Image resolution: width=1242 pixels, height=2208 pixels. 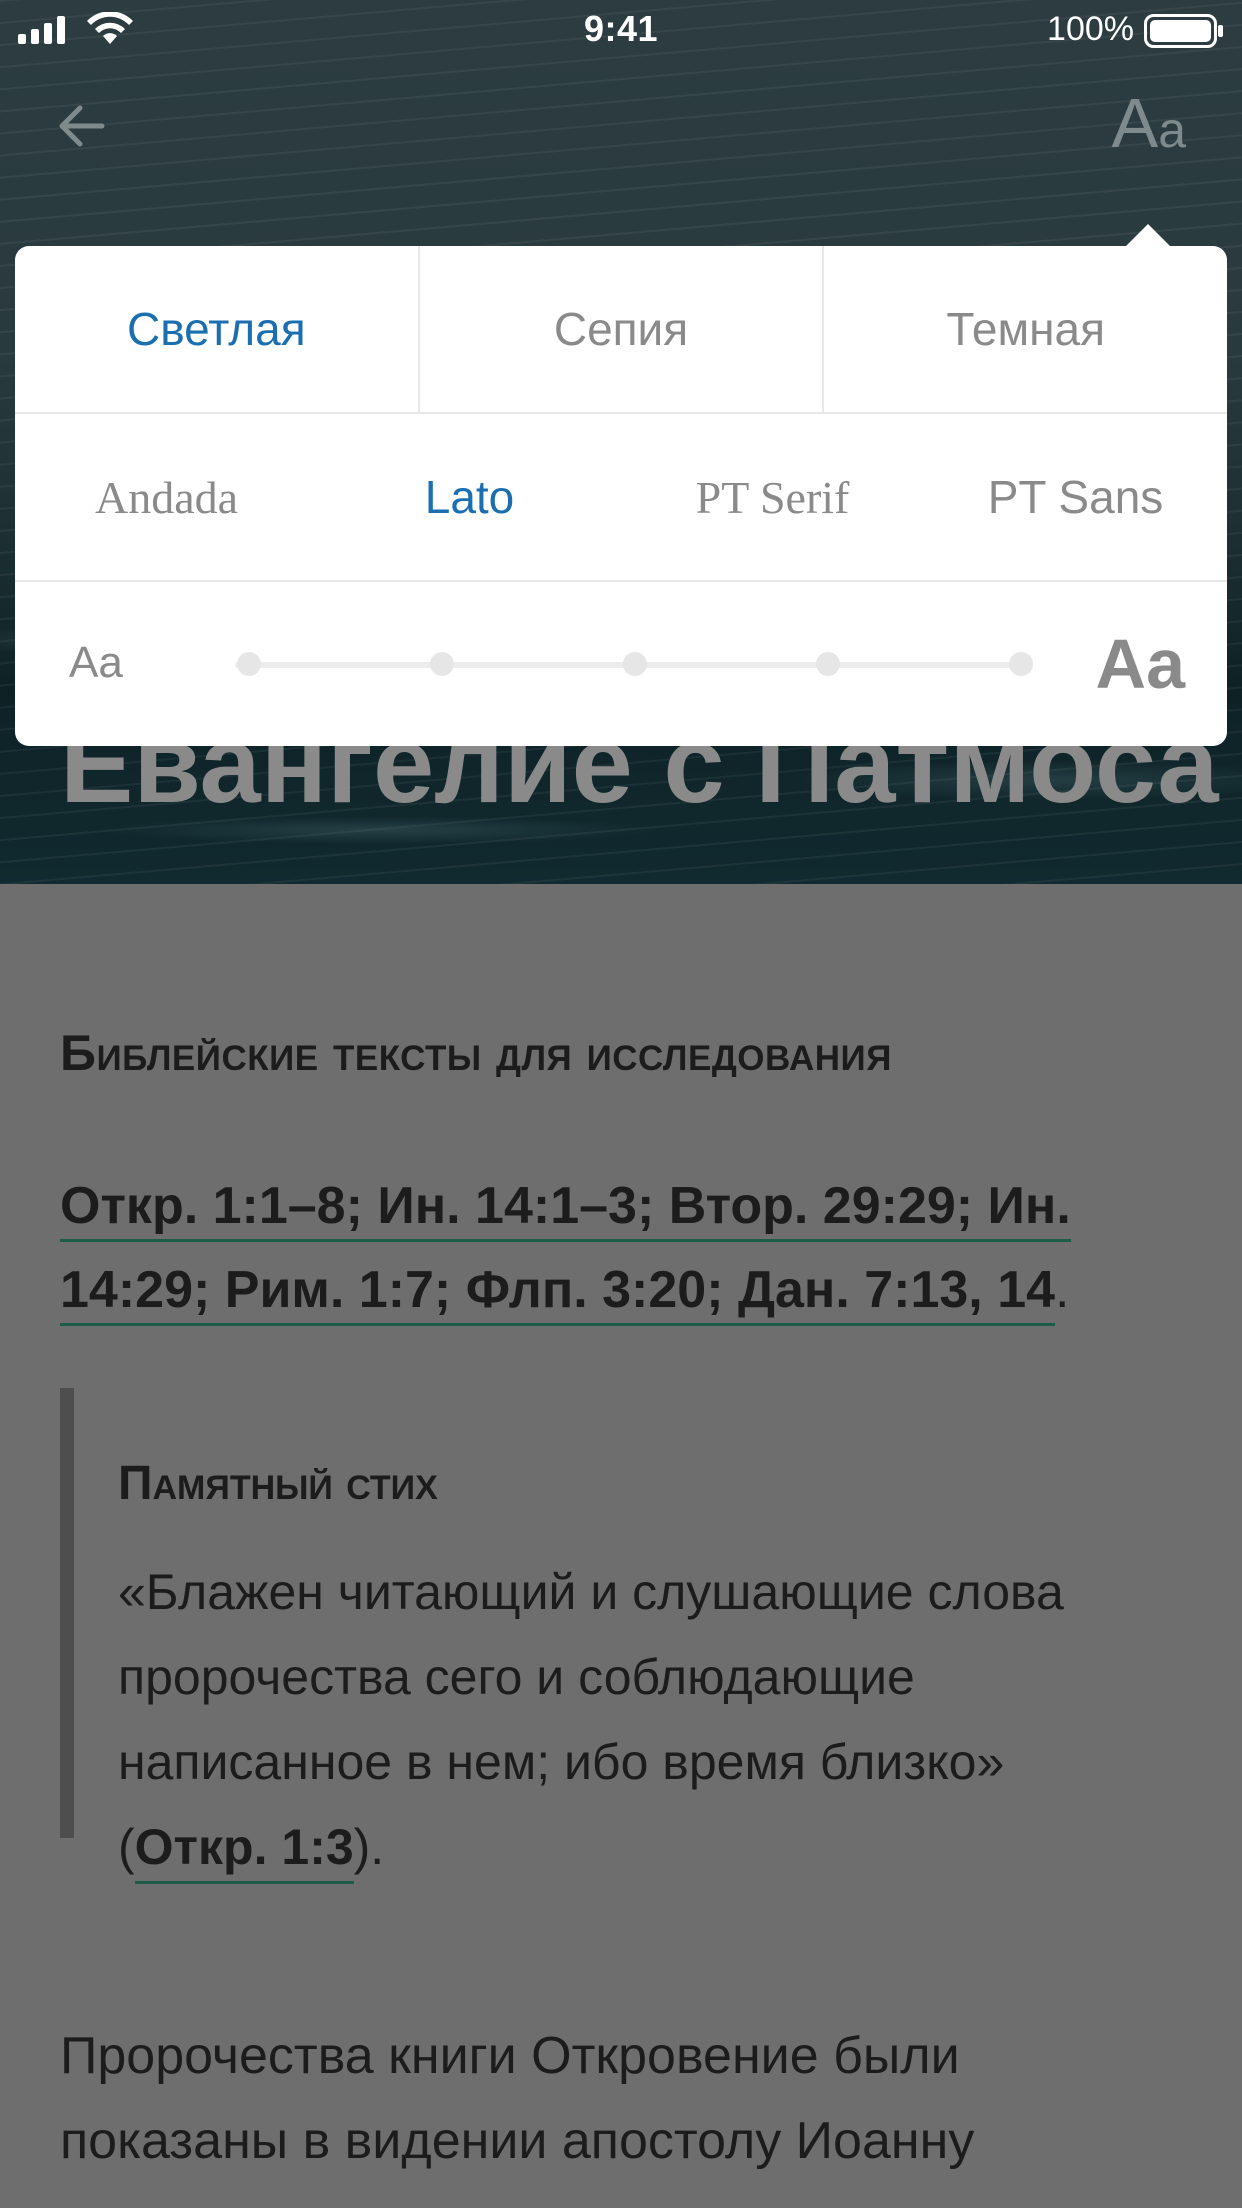 What do you see at coordinates (217, 329) in the screenshot?
I see `theme-option-light: Светлая` at bounding box center [217, 329].